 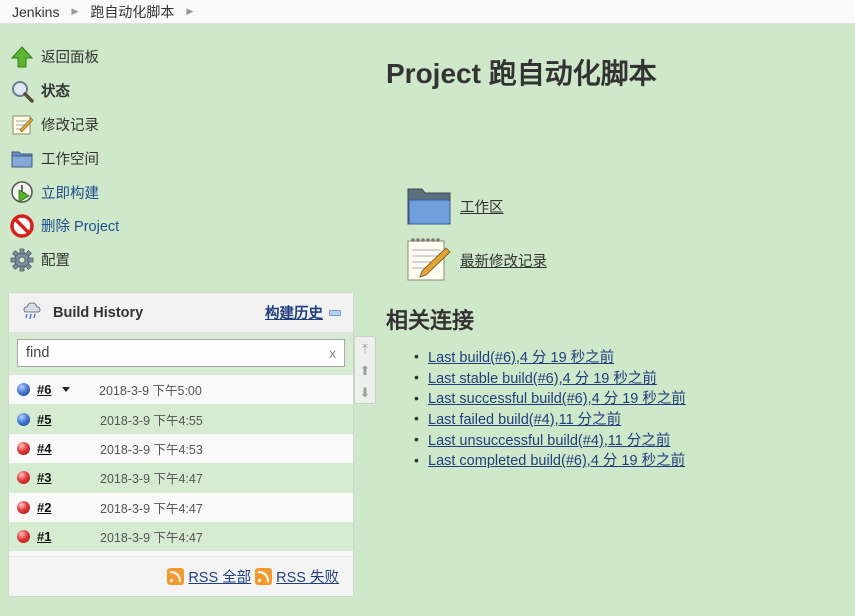 I want to click on permalink-last-successful-build: Last successful build(#6),4 分 19 秒之前, so click(x=557, y=397).